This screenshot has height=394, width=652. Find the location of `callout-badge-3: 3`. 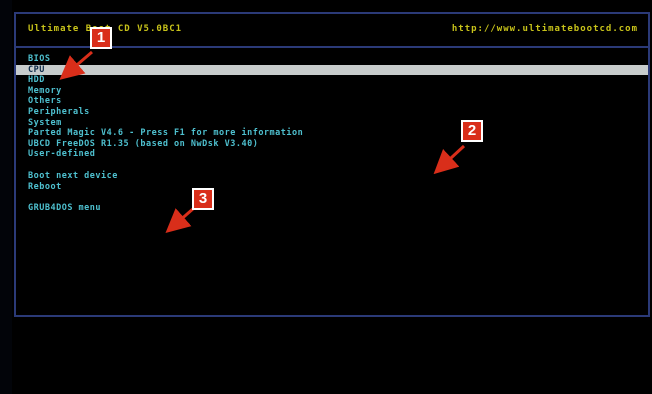

callout-badge-3: 3 is located at coordinates (203, 199).